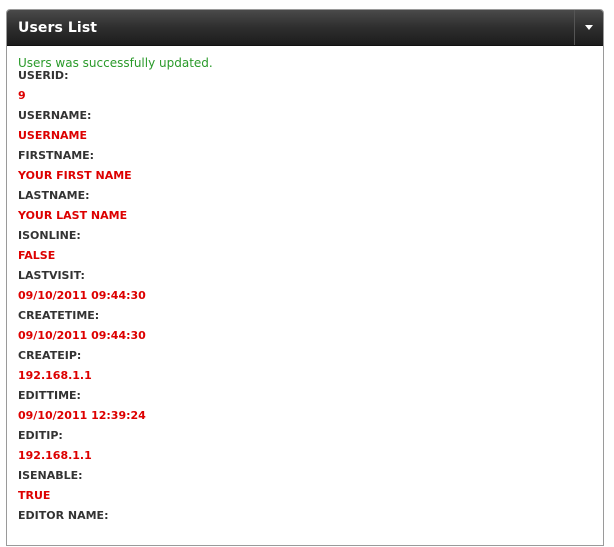  I want to click on field-label-createtime: CREATETIME:, so click(59, 315).